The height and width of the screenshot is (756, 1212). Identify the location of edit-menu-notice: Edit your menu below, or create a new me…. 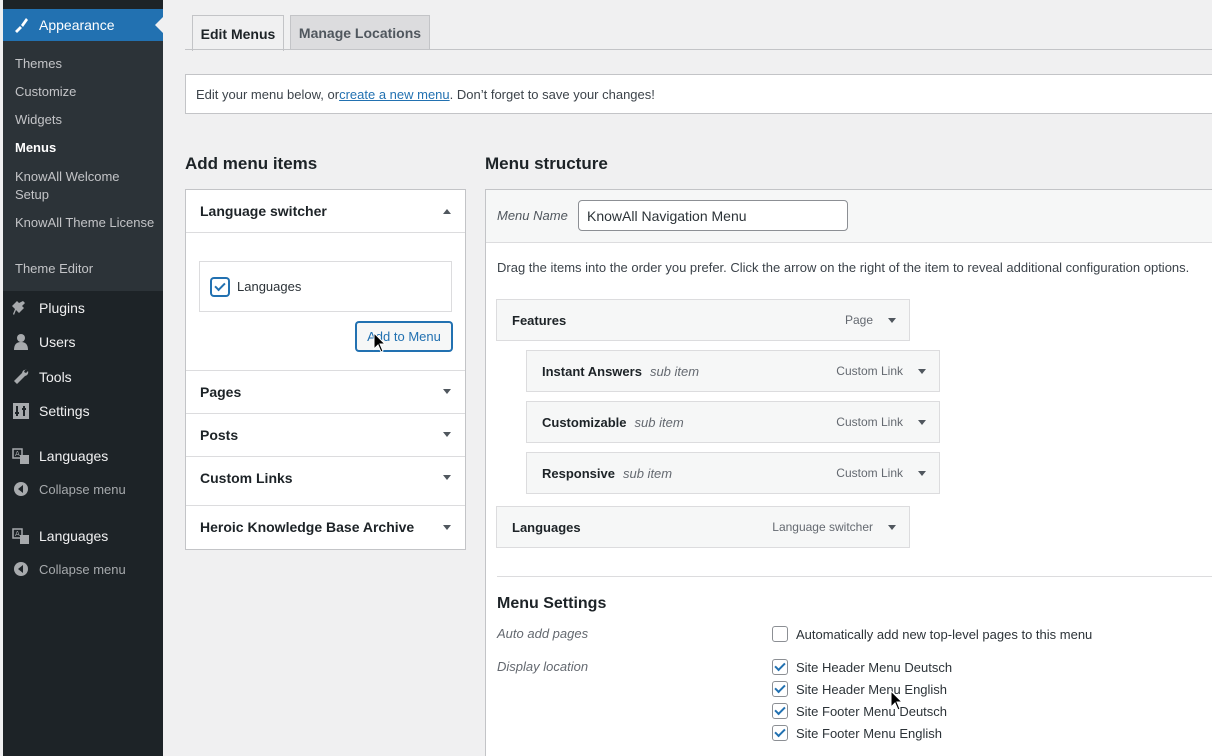
(698, 94).